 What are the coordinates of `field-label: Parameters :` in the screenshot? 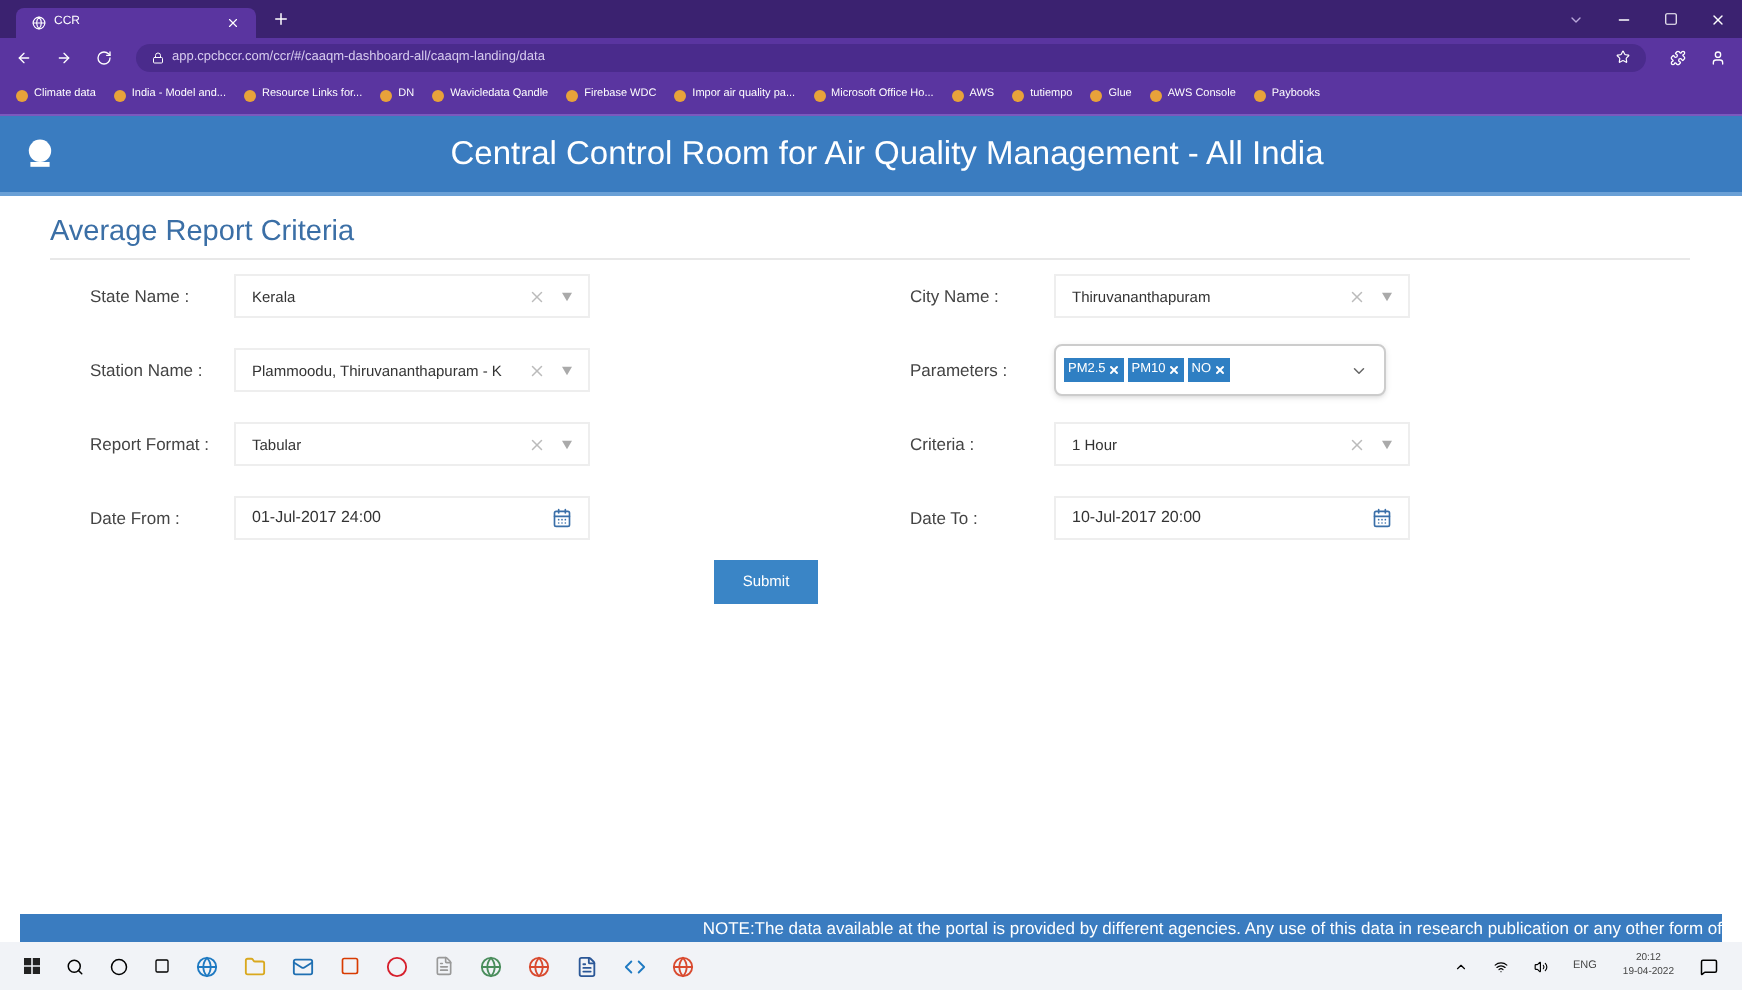 It's located at (960, 370).